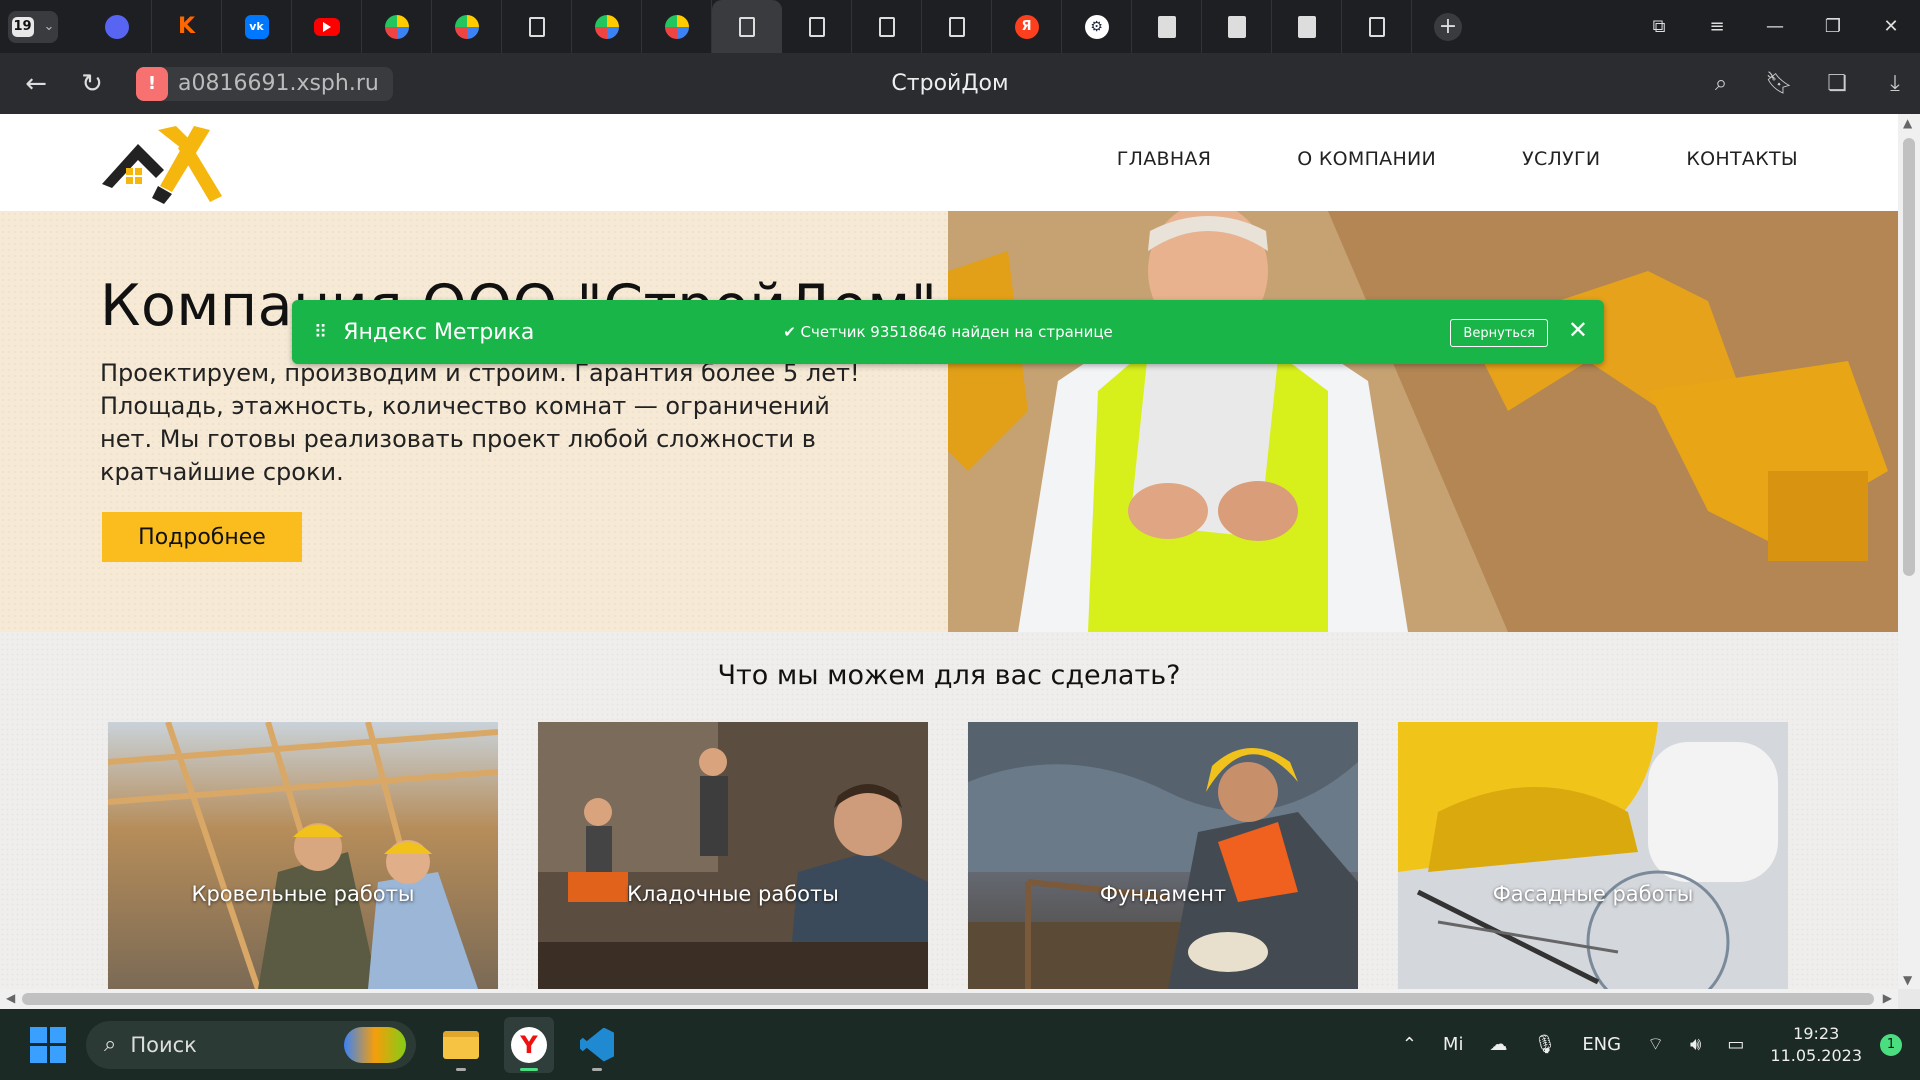 The image size is (1920, 1080). I want to click on yandex-icon: Я, so click(1026, 26).